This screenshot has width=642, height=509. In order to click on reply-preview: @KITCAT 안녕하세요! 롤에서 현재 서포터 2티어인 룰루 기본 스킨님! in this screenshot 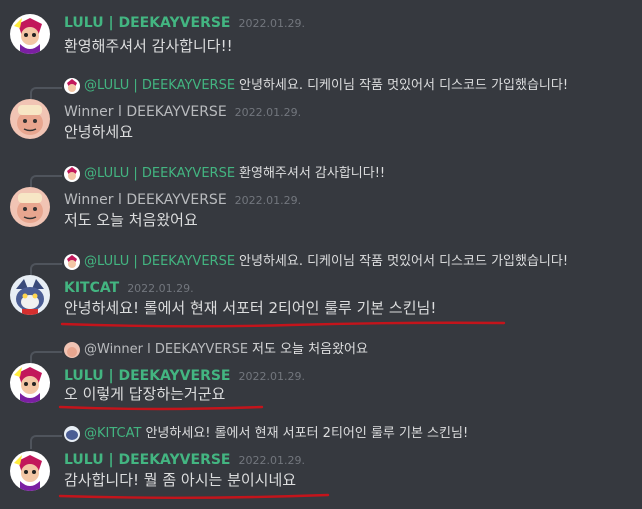, I will do `click(276, 434)`.